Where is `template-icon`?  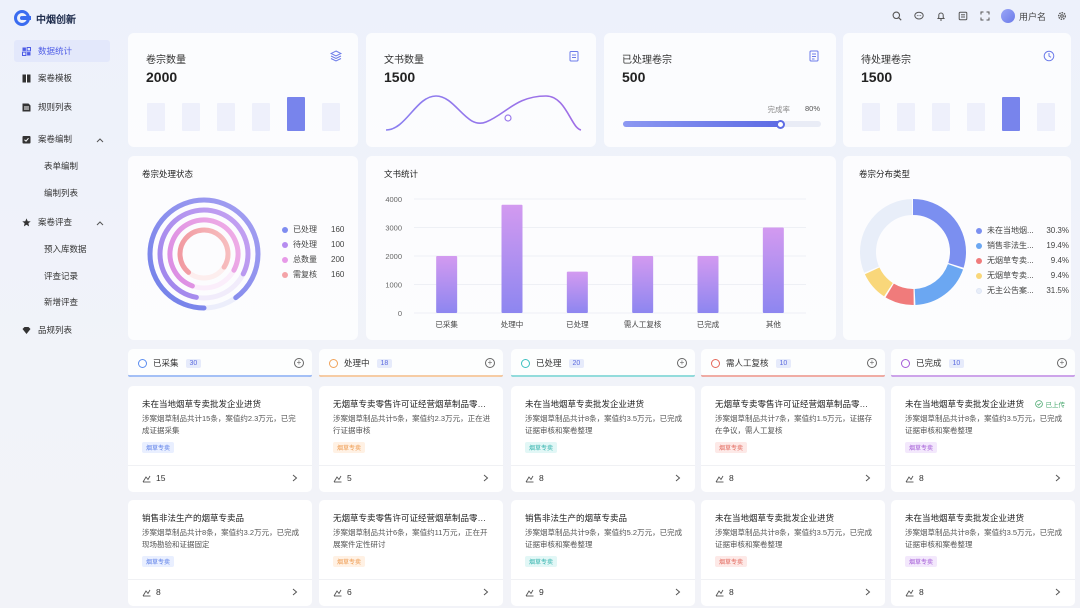 template-icon is located at coordinates (26, 78).